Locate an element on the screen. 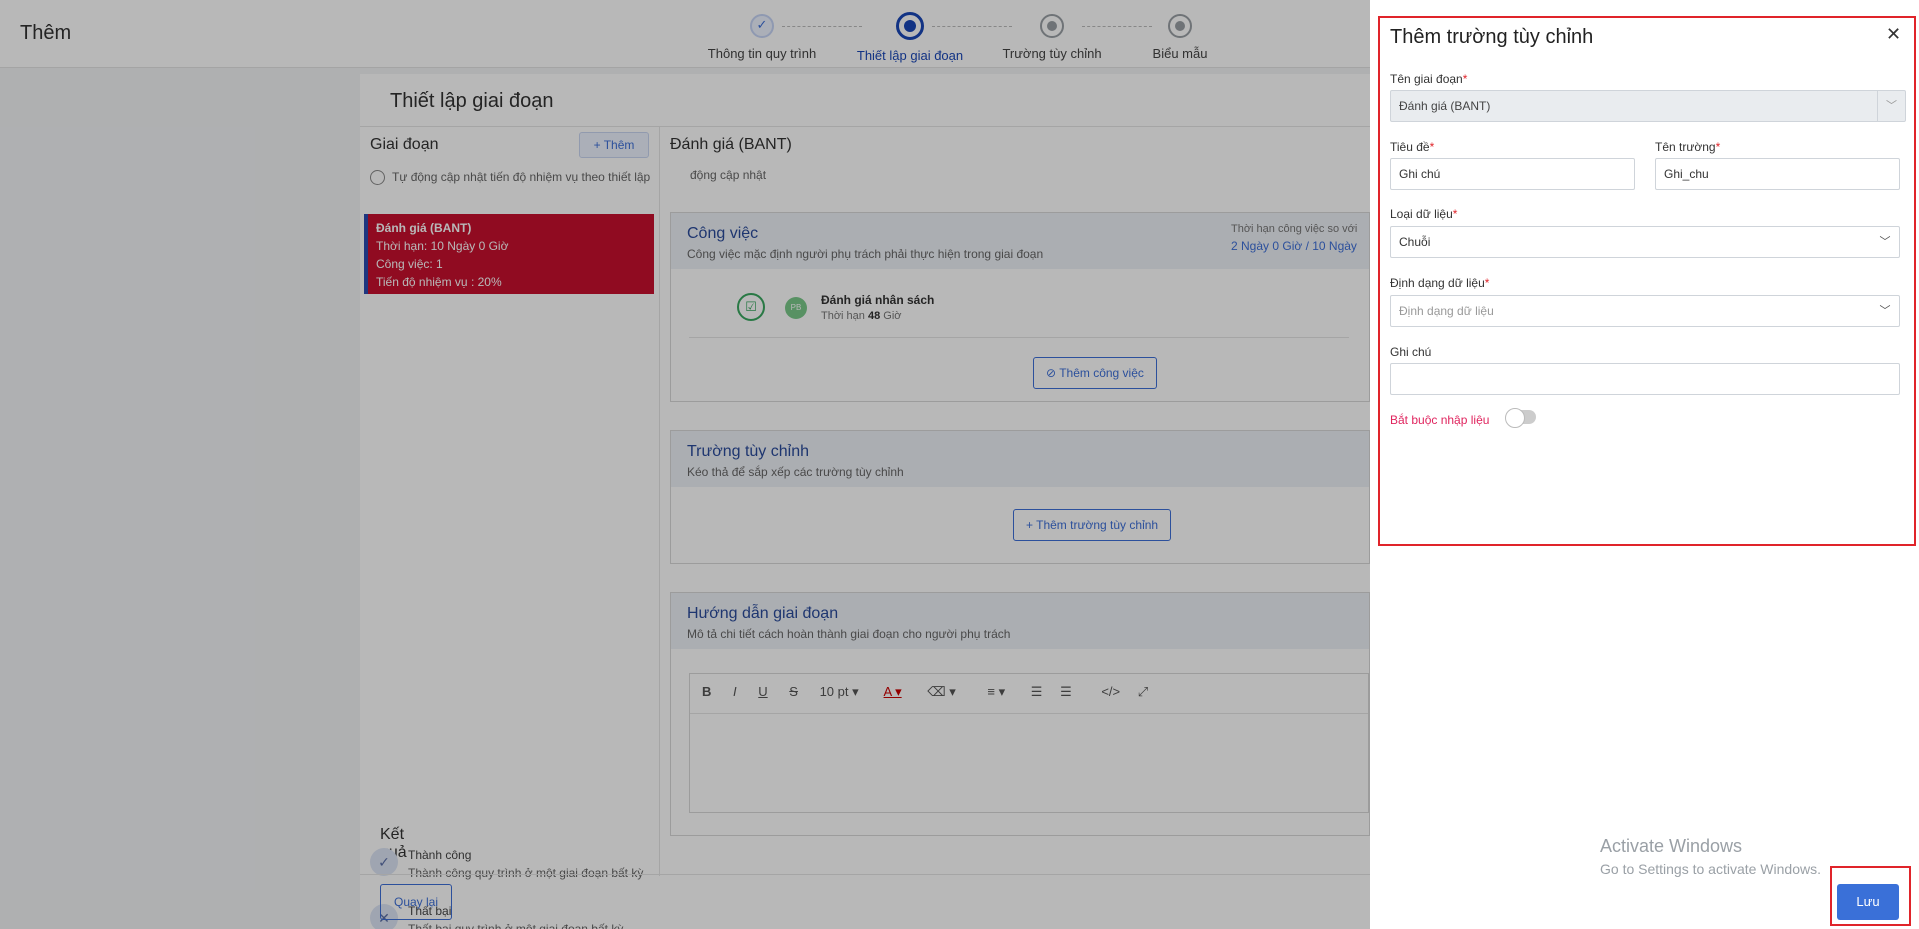  data-format-select: Định dạng dữ liệu ﹀ is located at coordinates (1645, 311).